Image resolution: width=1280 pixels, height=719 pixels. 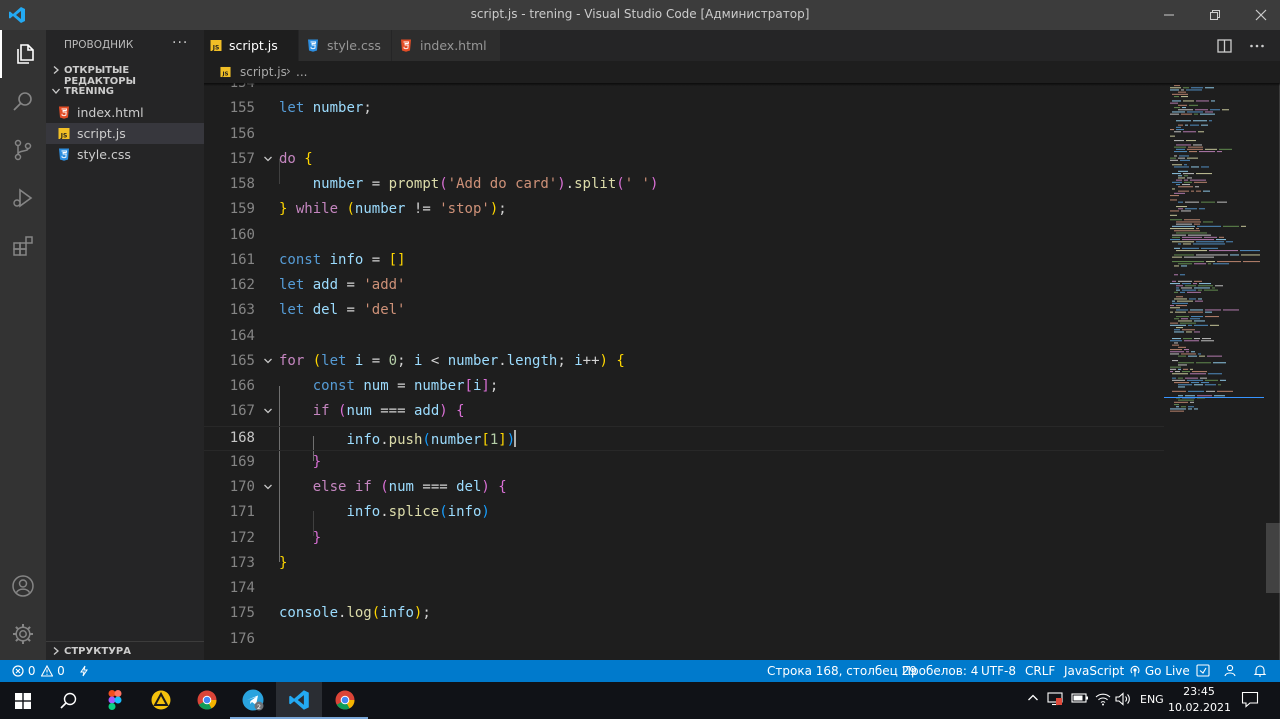 I want to click on taskbar-vscode, so click(x=299, y=700).